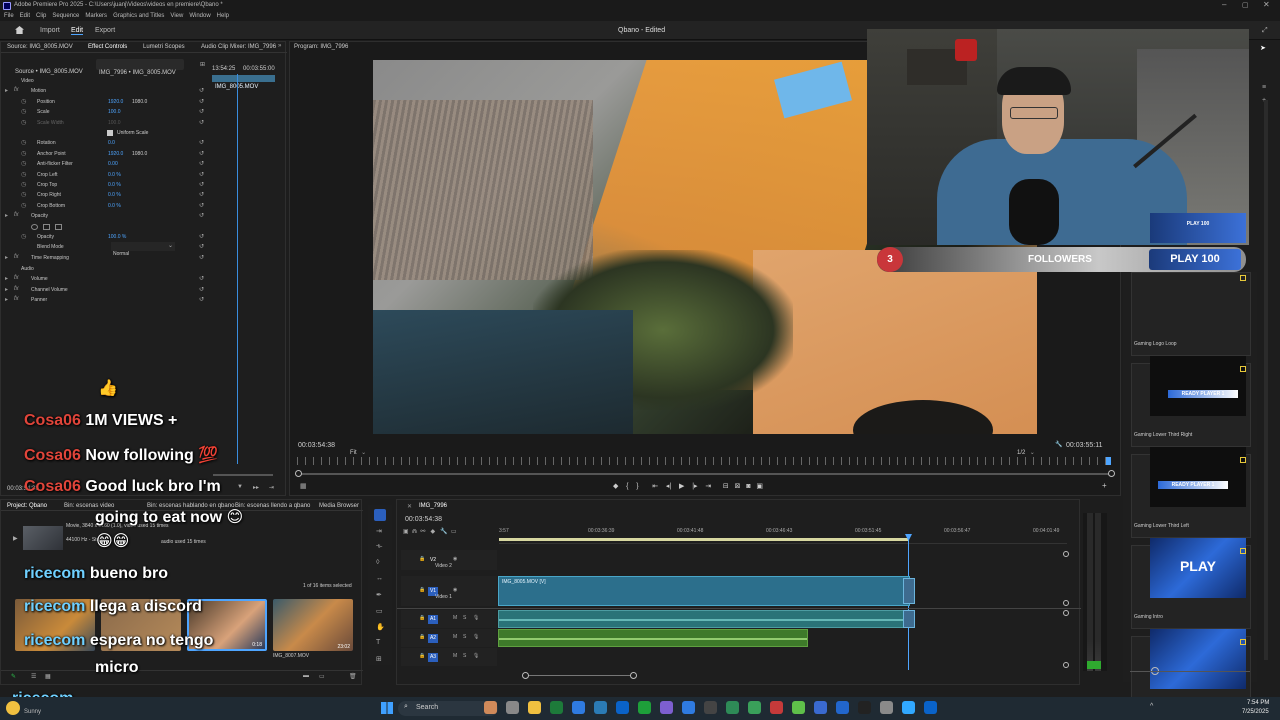 The image size is (1280, 720). I want to click on tab-effect-controls: Effect Controls, so click(107, 47).